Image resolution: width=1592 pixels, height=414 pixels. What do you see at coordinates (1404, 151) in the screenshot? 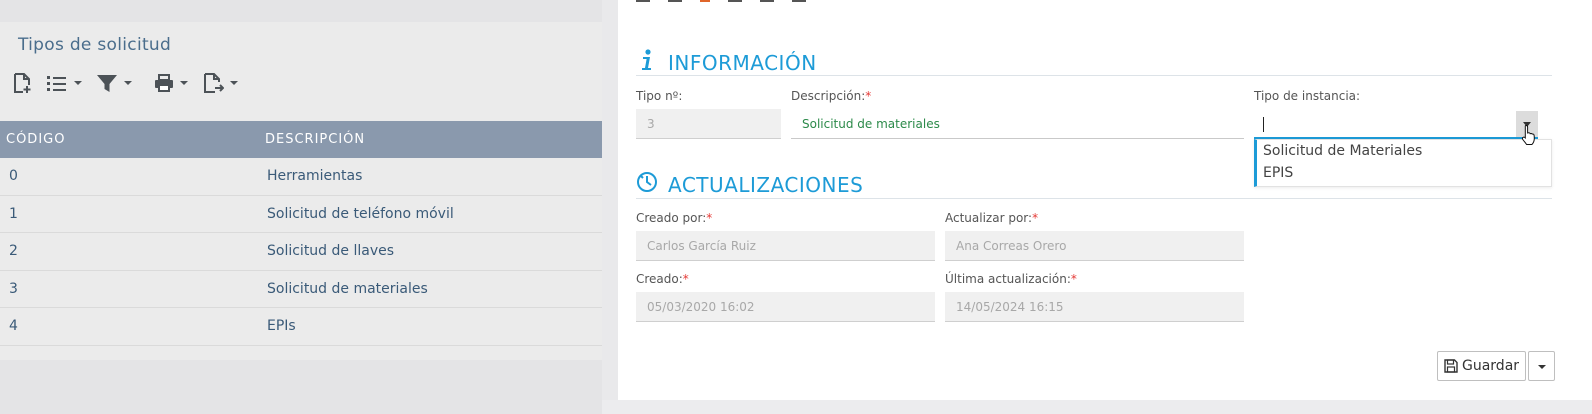
I see `dropdown-option: Solicitud de Materiales` at bounding box center [1404, 151].